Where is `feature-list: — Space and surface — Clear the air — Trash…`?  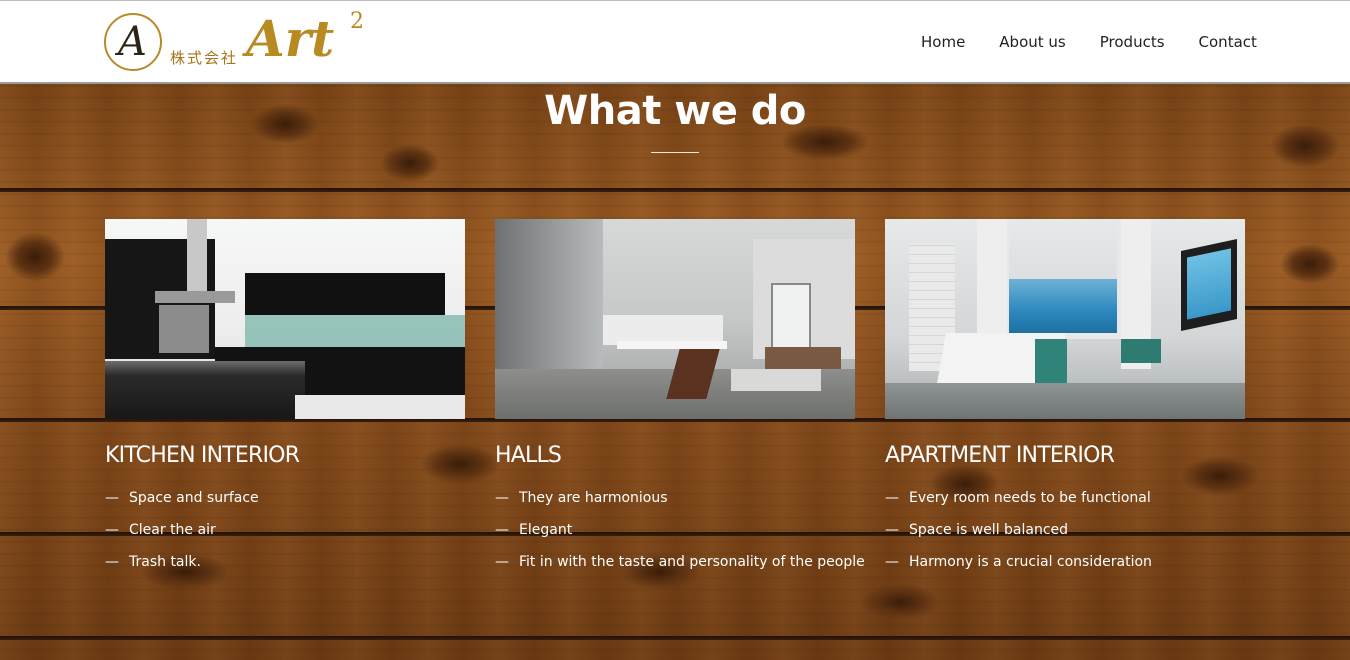 feature-list: — Space and surface — Clear the air — Trash… is located at coordinates (182, 535).